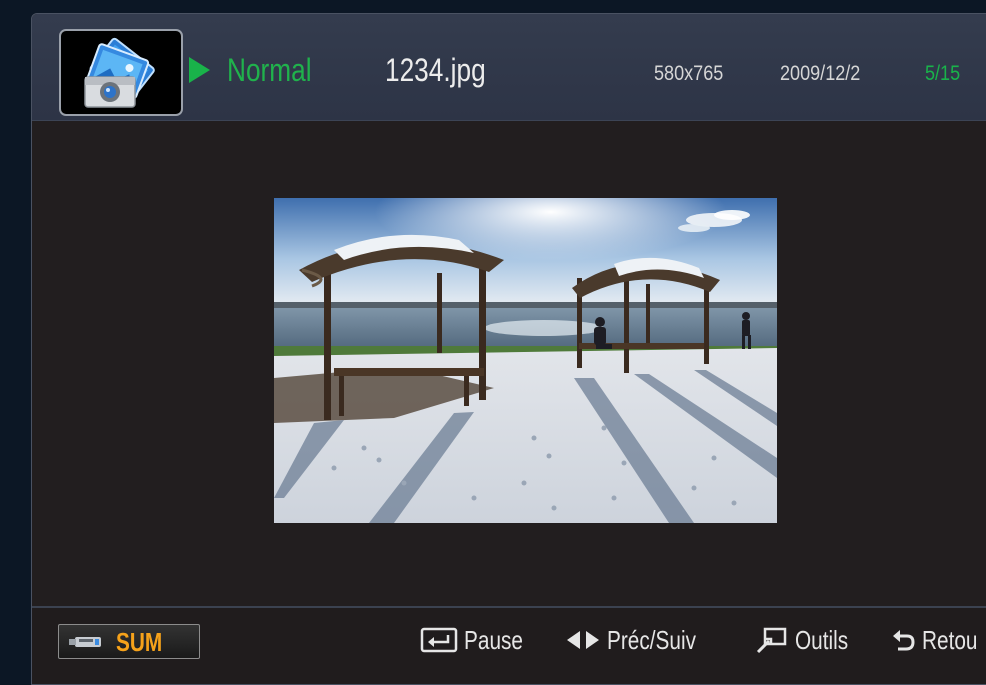 This screenshot has height=685, width=986. Describe the element at coordinates (493, 639) in the screenshot. I see `pause-label: Pause` at that location.